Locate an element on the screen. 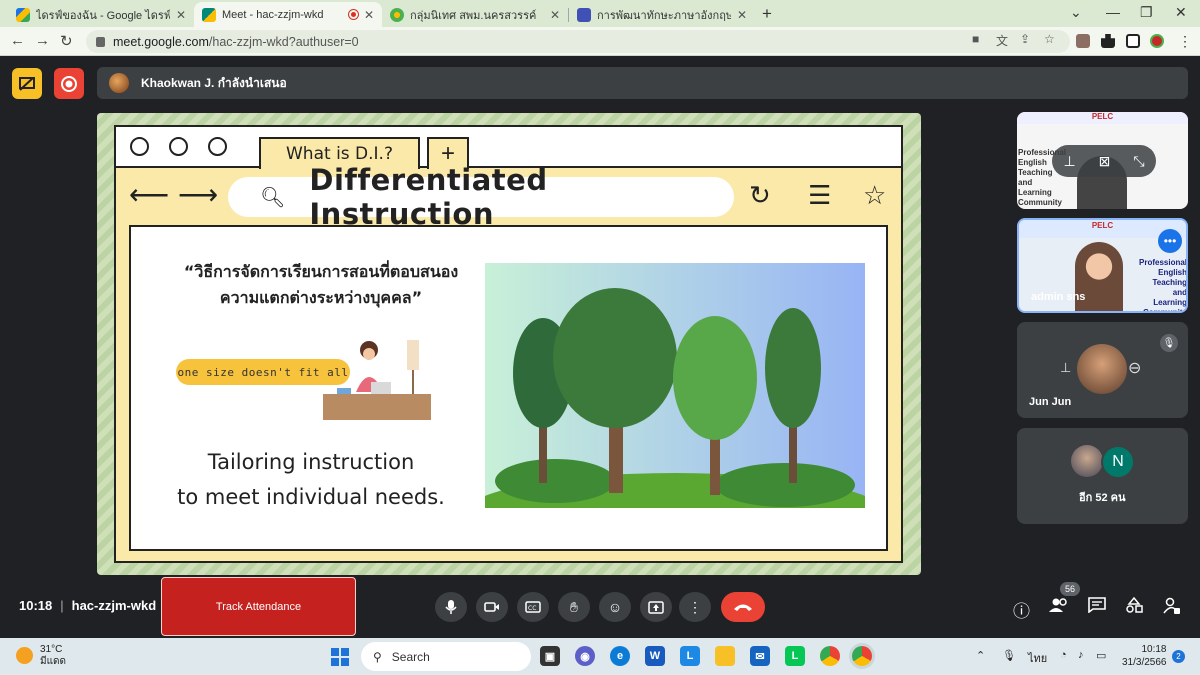 The width and height of the screenshot is (1200, 675). host-controls-icon is located at coordinates (1172, 608).